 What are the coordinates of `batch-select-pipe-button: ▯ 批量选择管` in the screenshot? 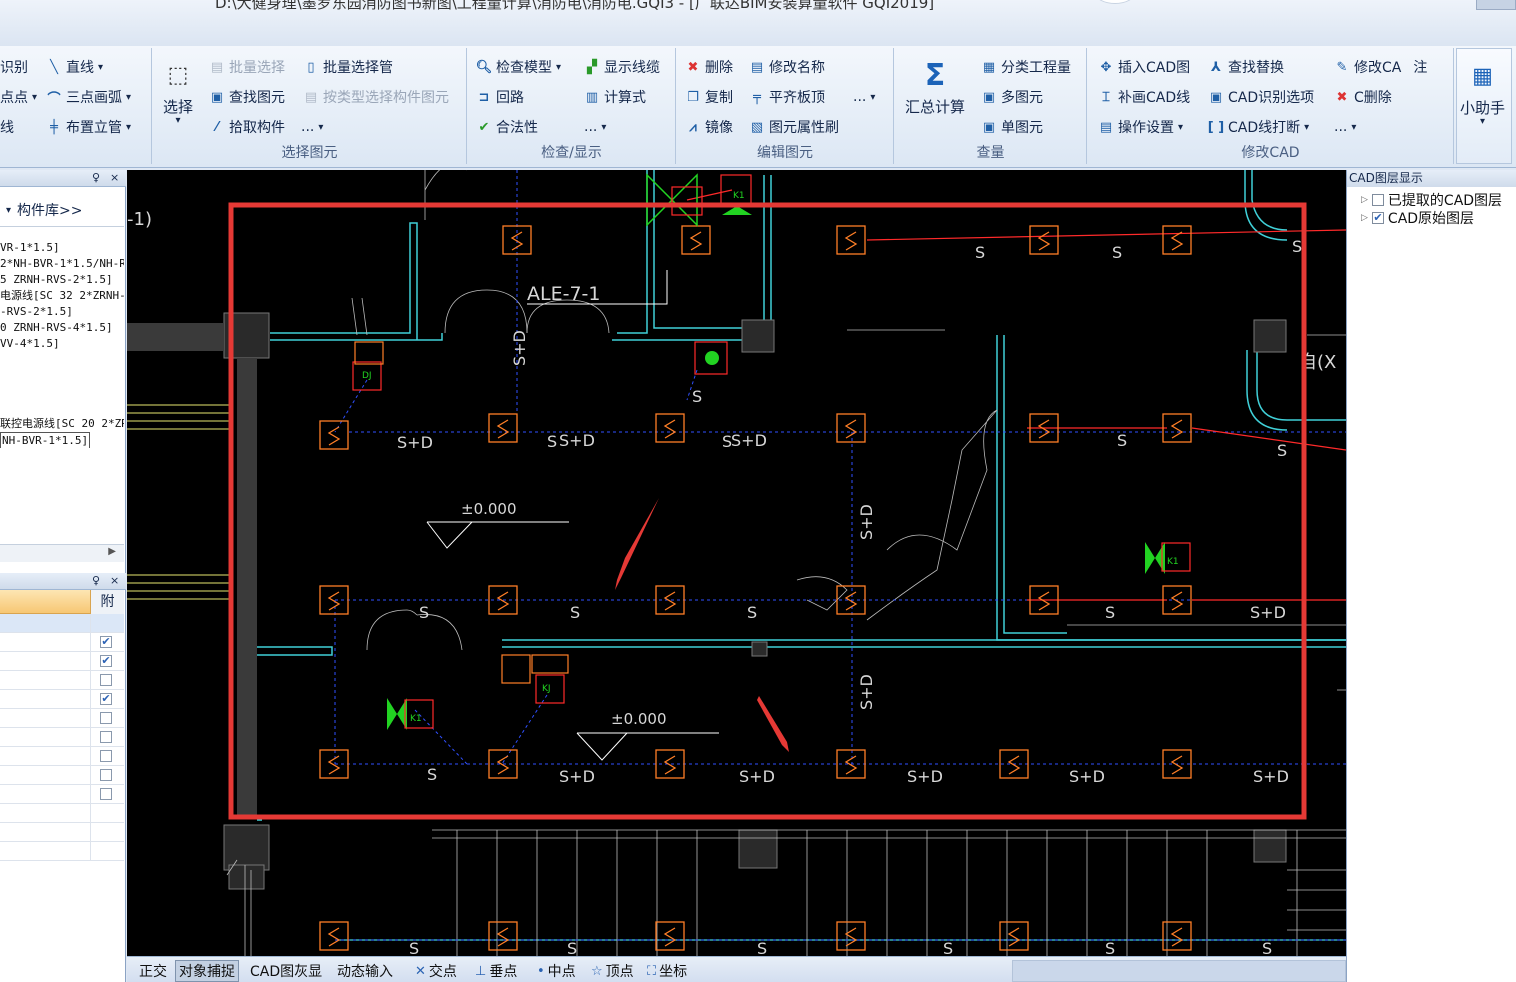 It's located at (348, 67).